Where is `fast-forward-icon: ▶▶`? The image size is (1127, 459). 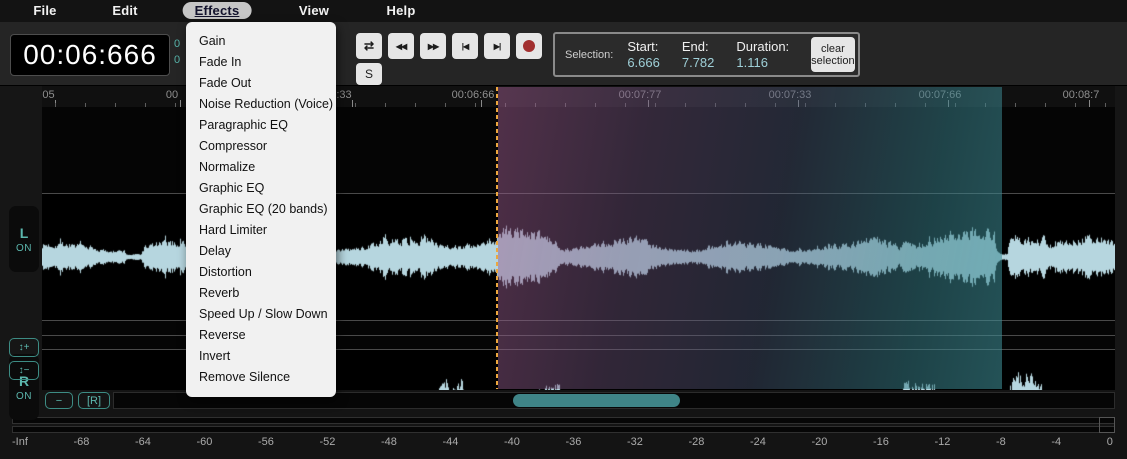 fast-forward-icon: ▶▶ is located at coordinates (433, 46).